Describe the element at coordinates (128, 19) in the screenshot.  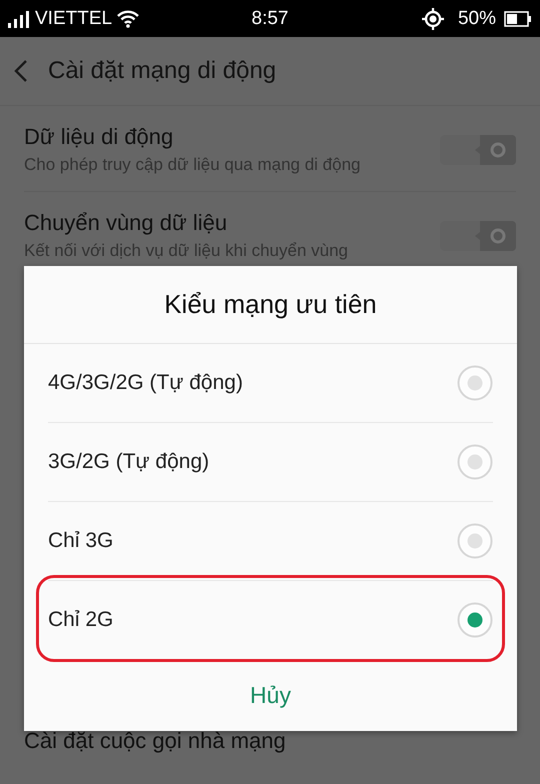
I see `wifi-icon` at that location.